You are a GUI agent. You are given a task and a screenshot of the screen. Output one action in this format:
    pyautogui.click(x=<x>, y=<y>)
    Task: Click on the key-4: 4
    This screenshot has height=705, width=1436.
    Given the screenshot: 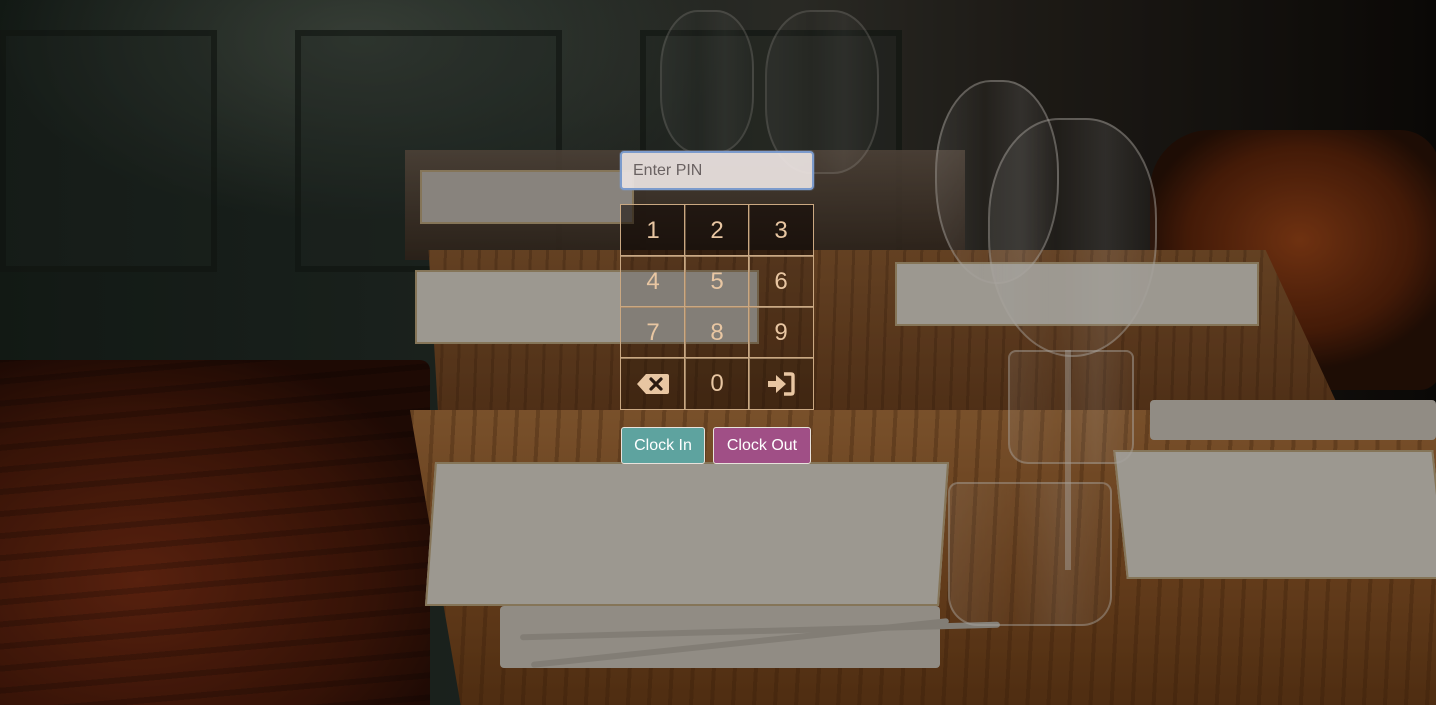 What is the action you would take?
    pyautogui.click(x=653, y=281)
    